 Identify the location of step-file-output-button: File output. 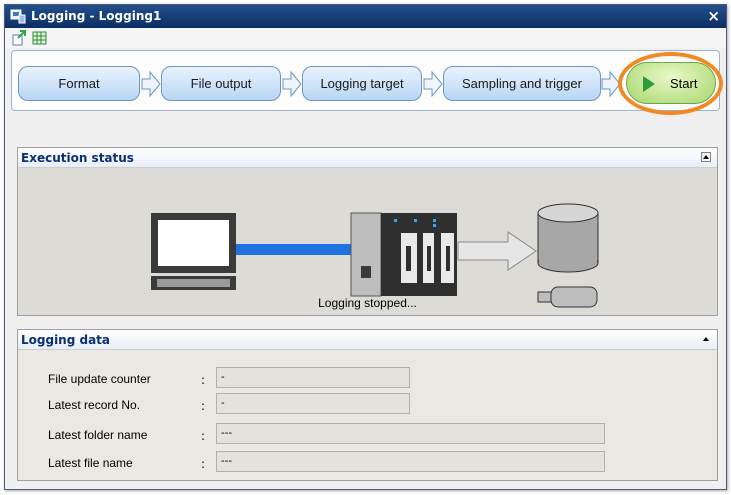
(221, 83).